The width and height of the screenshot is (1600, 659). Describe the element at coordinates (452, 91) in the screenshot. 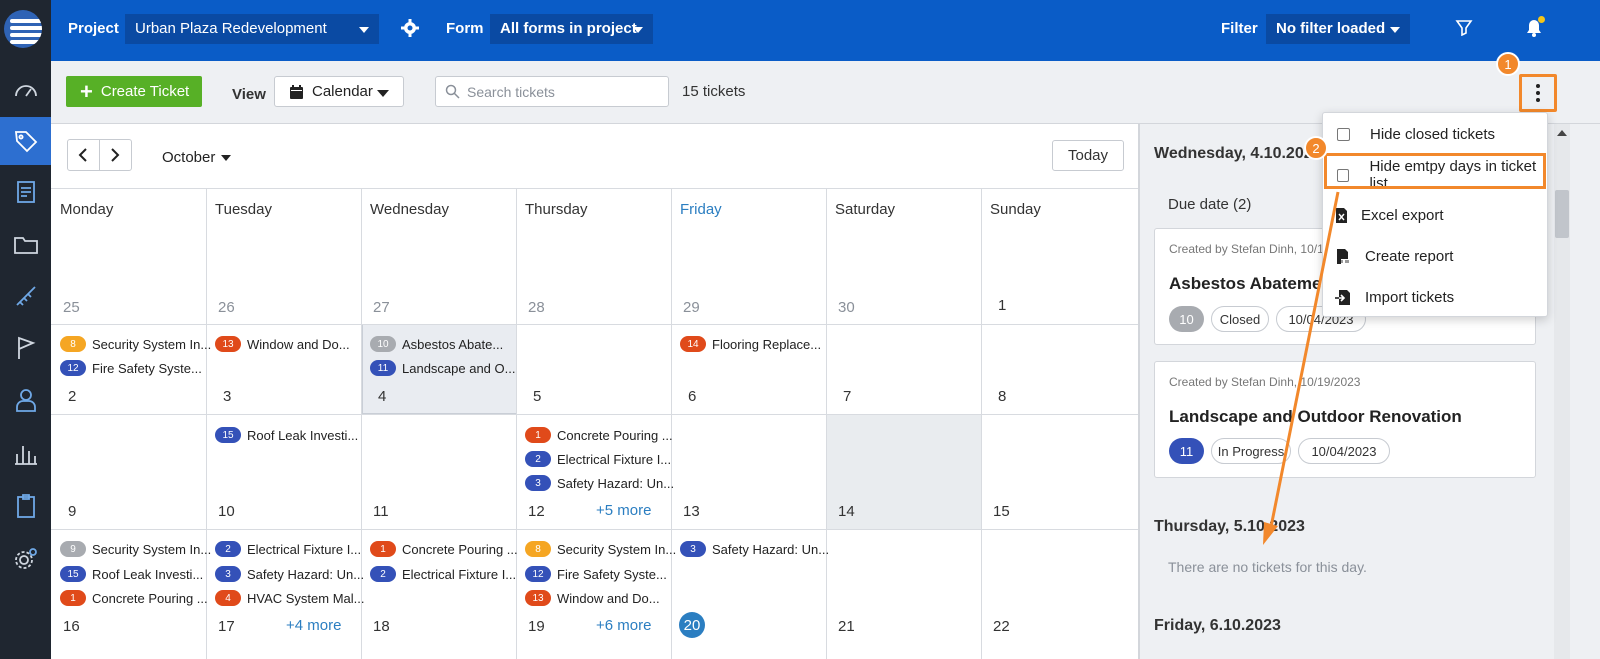

I see `search-icon` at that location.